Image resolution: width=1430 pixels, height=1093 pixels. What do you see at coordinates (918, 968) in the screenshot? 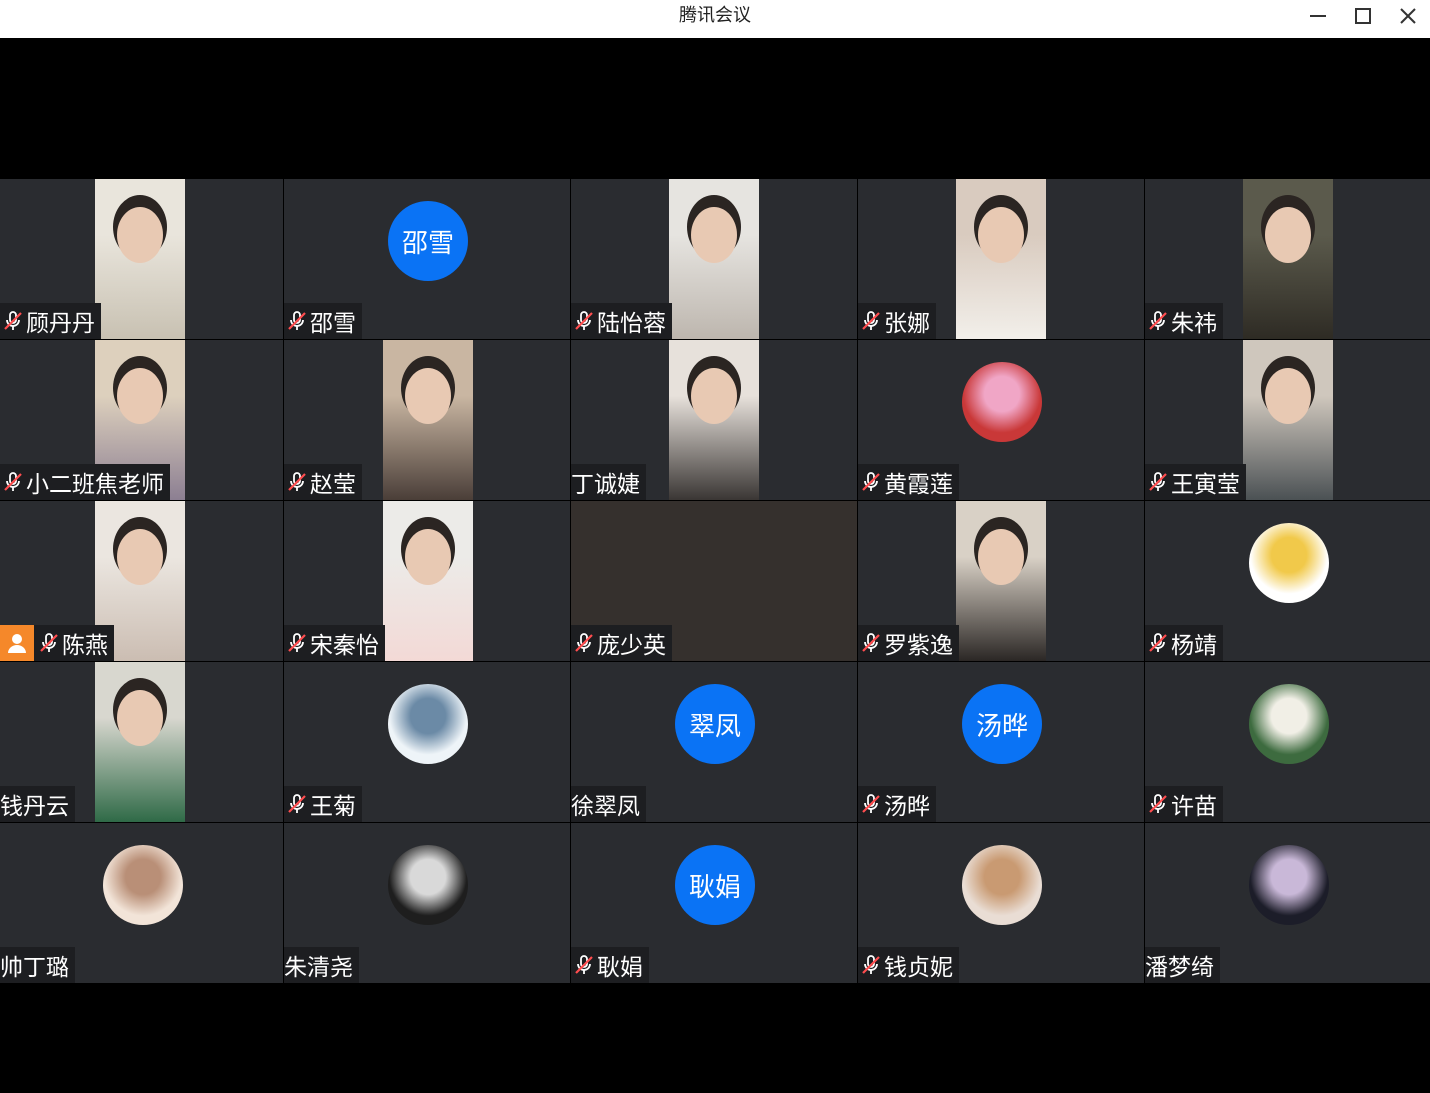
I see `participant-name: 钱贞妮` at bounding box center [918, 968].